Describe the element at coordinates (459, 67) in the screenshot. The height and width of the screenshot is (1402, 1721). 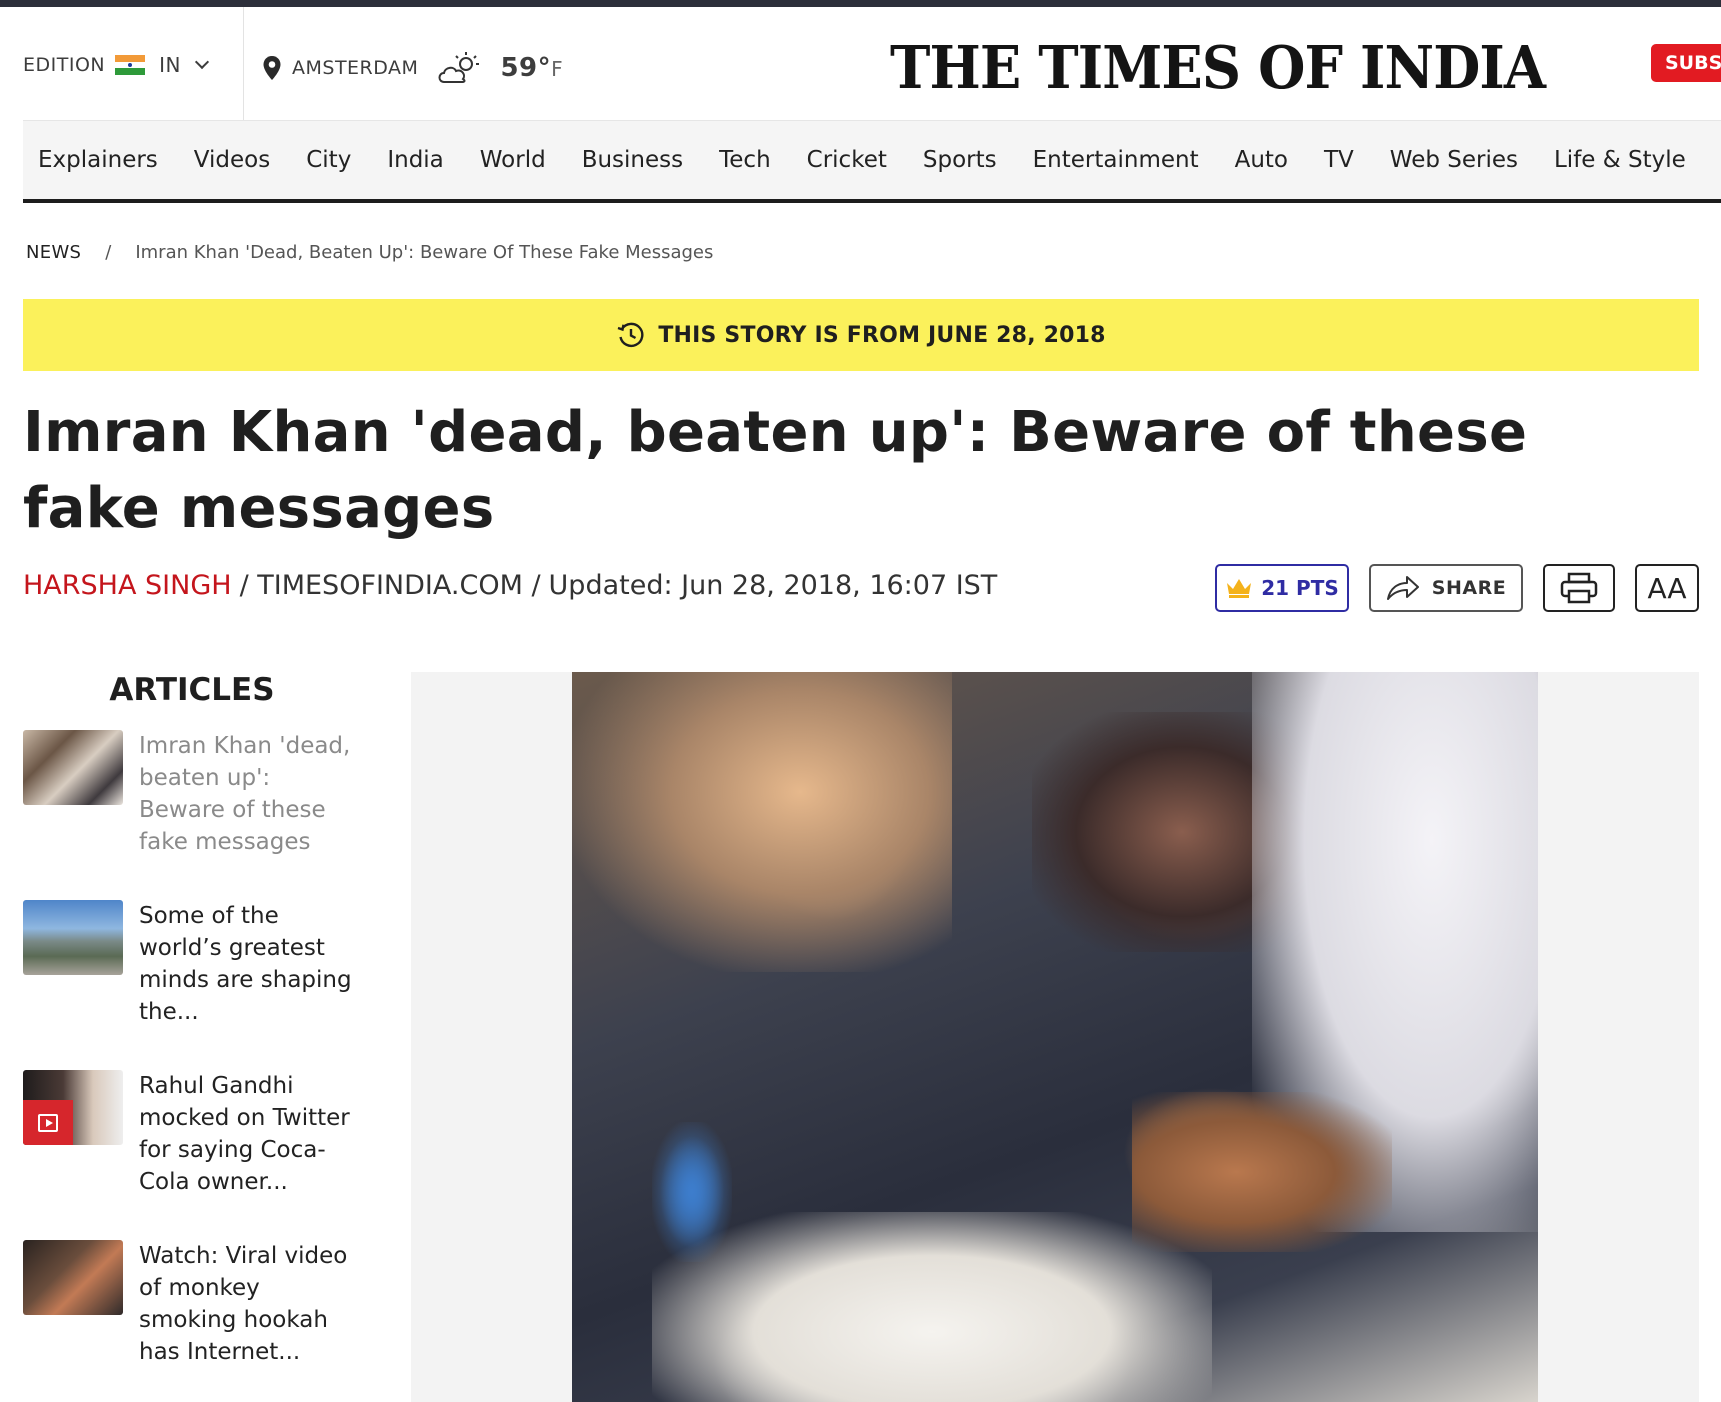
I see `partly-cloudy-icon` at that location.